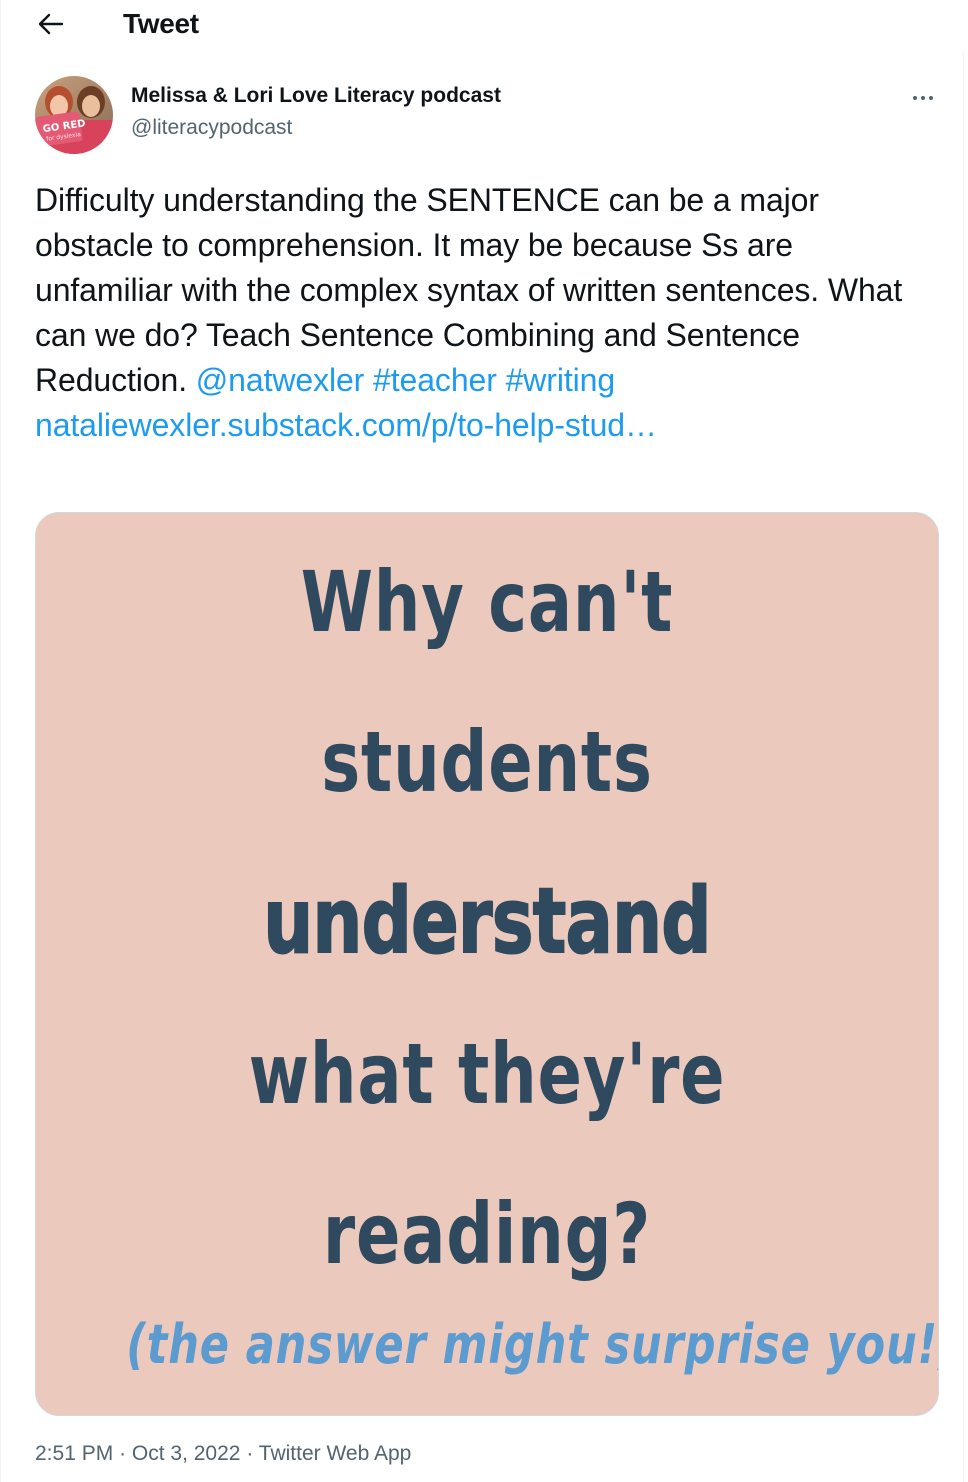 This screenshot has width=968, height=1482. I want to click on media-line: what they're, so click(487, 1074).